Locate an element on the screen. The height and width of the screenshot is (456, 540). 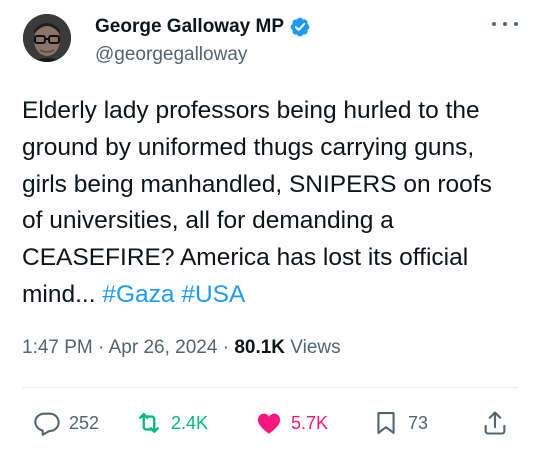
author-handle: @georgegalloway is located at coordinates (171, 55).